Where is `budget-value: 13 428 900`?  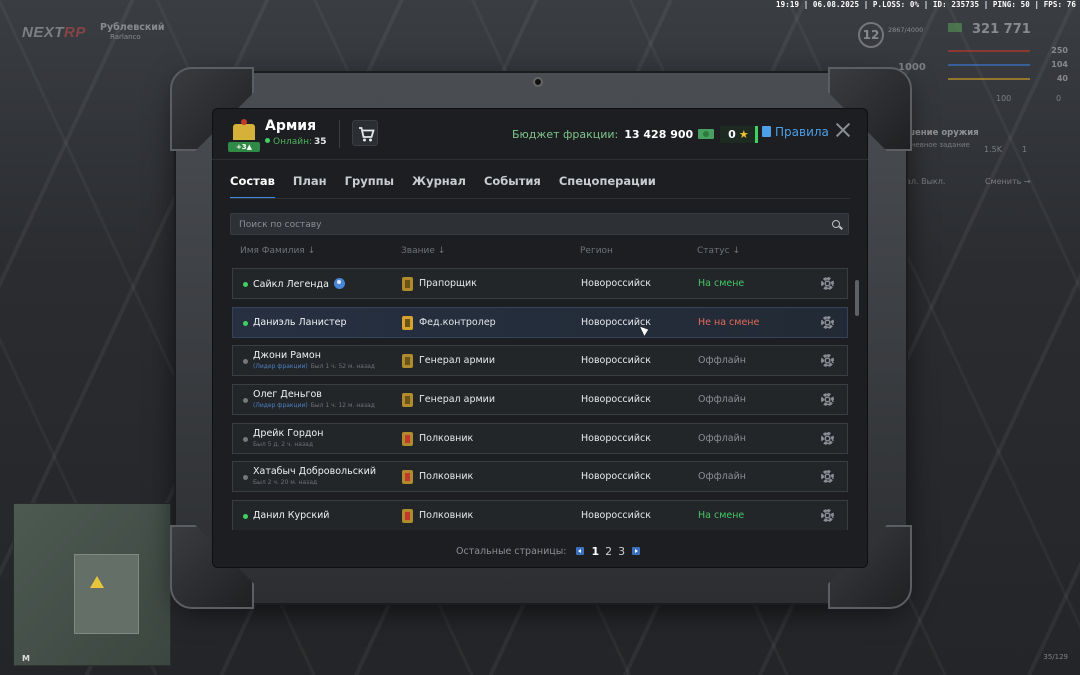 budget-value: 13 428 900 is located at coordinates (659, 134).